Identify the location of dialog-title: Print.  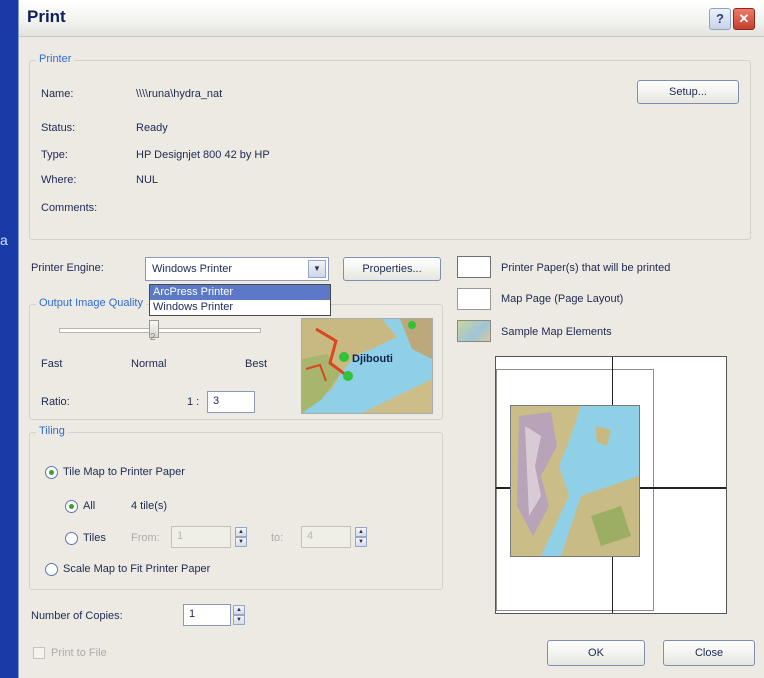
(46, 16).